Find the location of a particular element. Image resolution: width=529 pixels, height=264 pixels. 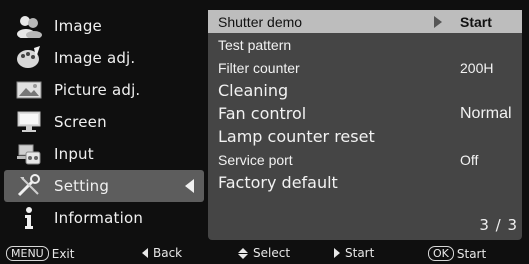

row-label: Shutter demo is located at coordinates (260, 21).